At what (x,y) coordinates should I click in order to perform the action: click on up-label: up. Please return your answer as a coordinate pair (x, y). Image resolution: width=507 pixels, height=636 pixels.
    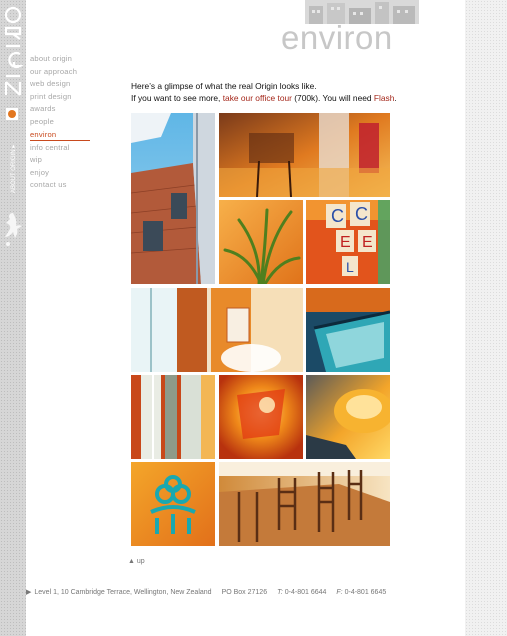
    Looking at the image, I should click on (140, 561).